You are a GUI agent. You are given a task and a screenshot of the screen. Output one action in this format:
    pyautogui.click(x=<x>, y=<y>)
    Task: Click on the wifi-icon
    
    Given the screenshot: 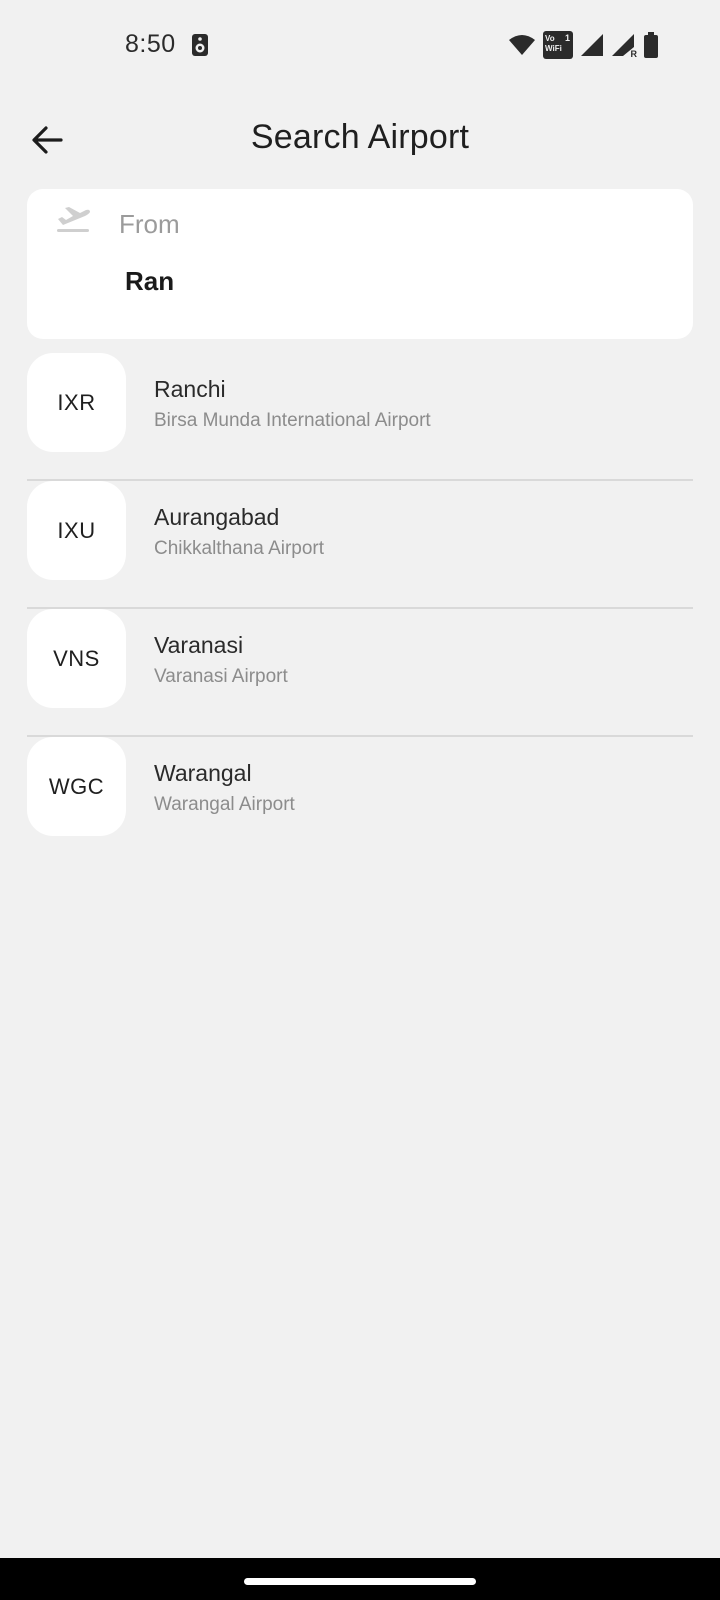 What is the action you would take?
    pyautogui.click(x=522, y=45)
    